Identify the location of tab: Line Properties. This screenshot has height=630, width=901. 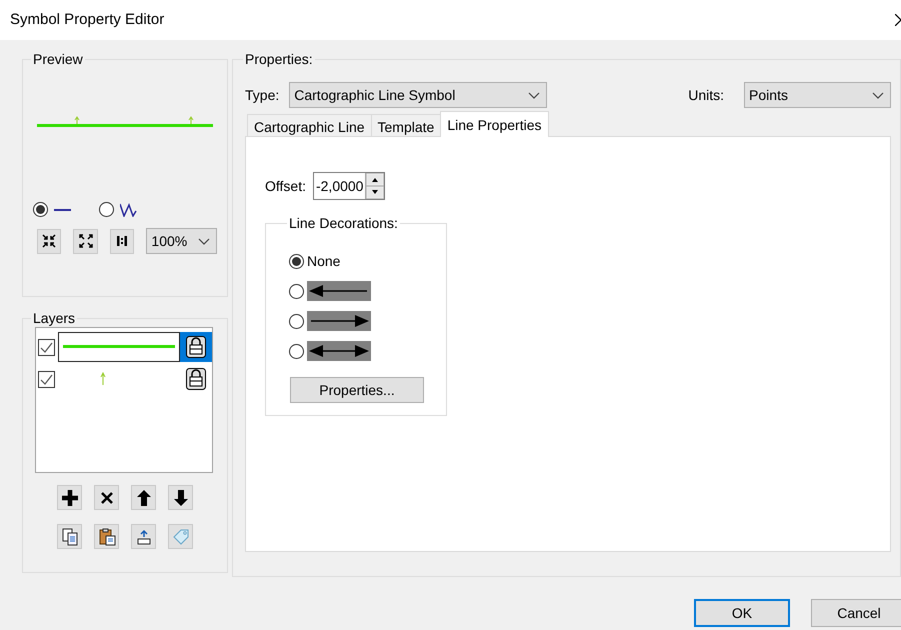
(494, 124).